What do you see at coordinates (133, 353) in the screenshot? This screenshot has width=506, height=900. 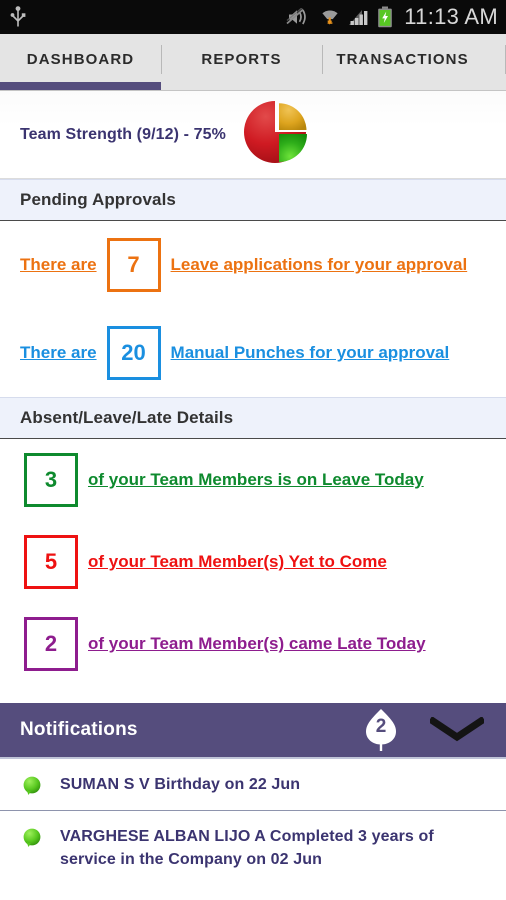 I see `row-punch-count: 20` at bounding box center [133, 353].